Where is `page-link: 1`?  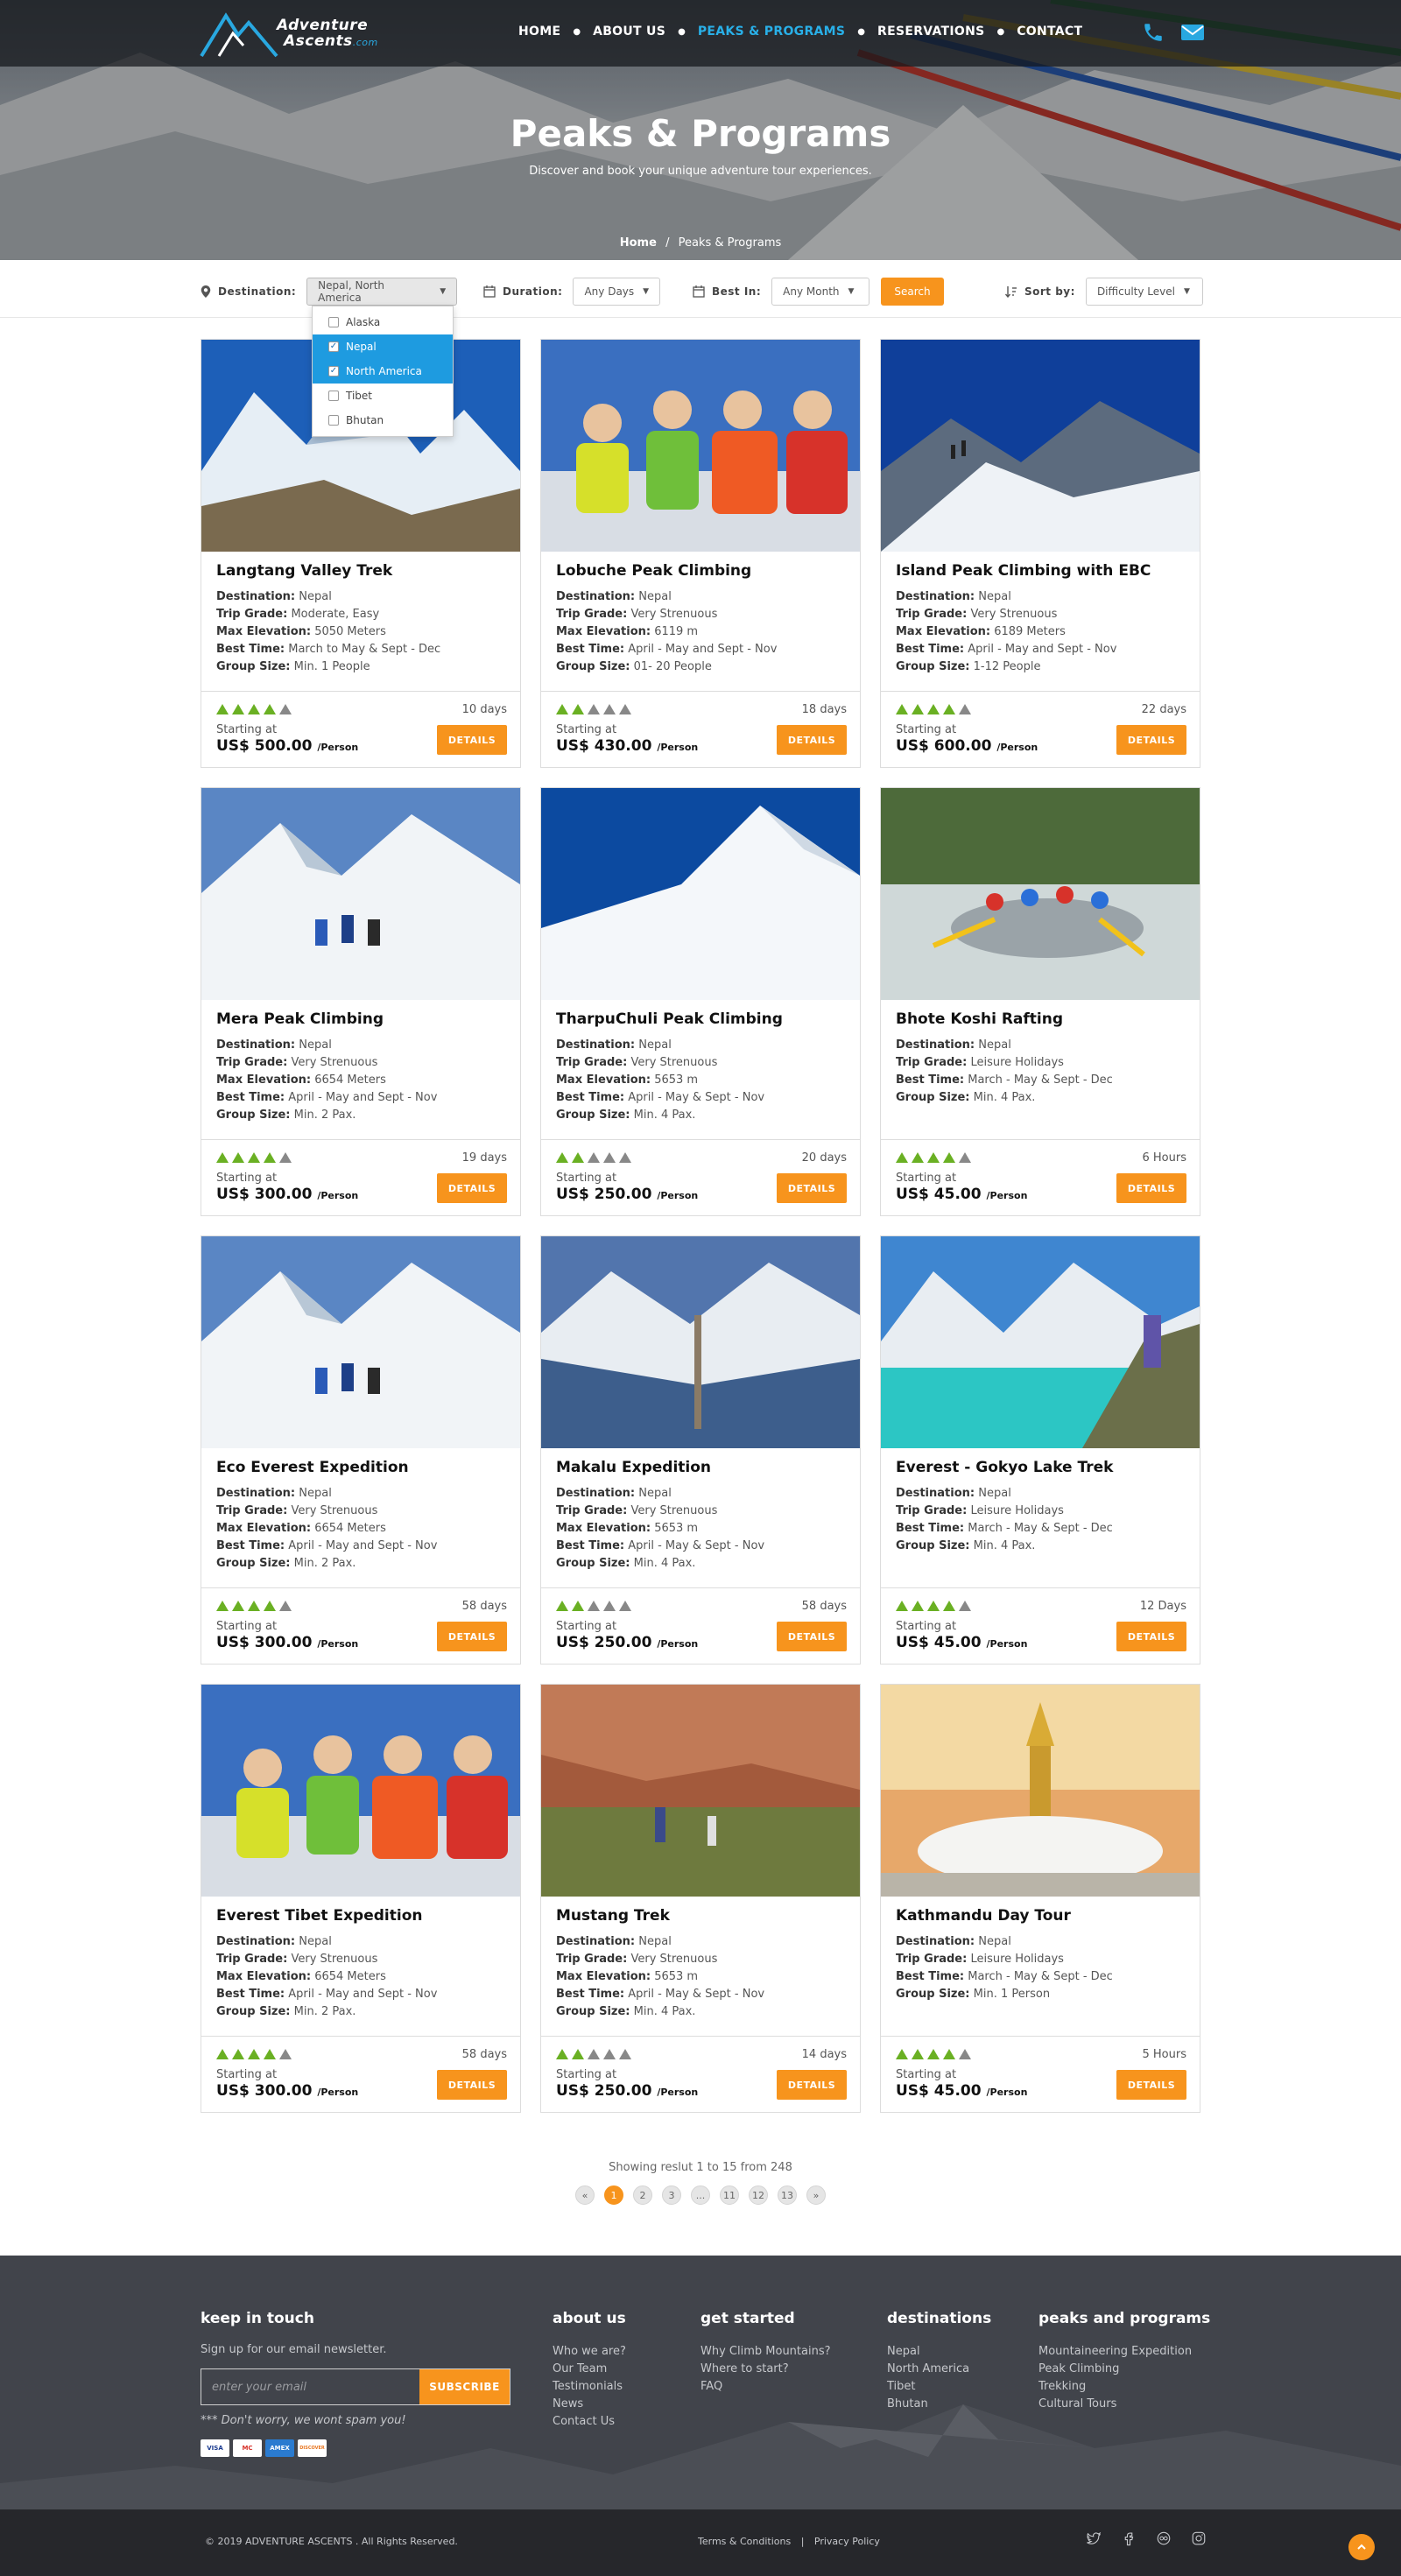 page-link: 1 is located at coordinates (613, 2195).